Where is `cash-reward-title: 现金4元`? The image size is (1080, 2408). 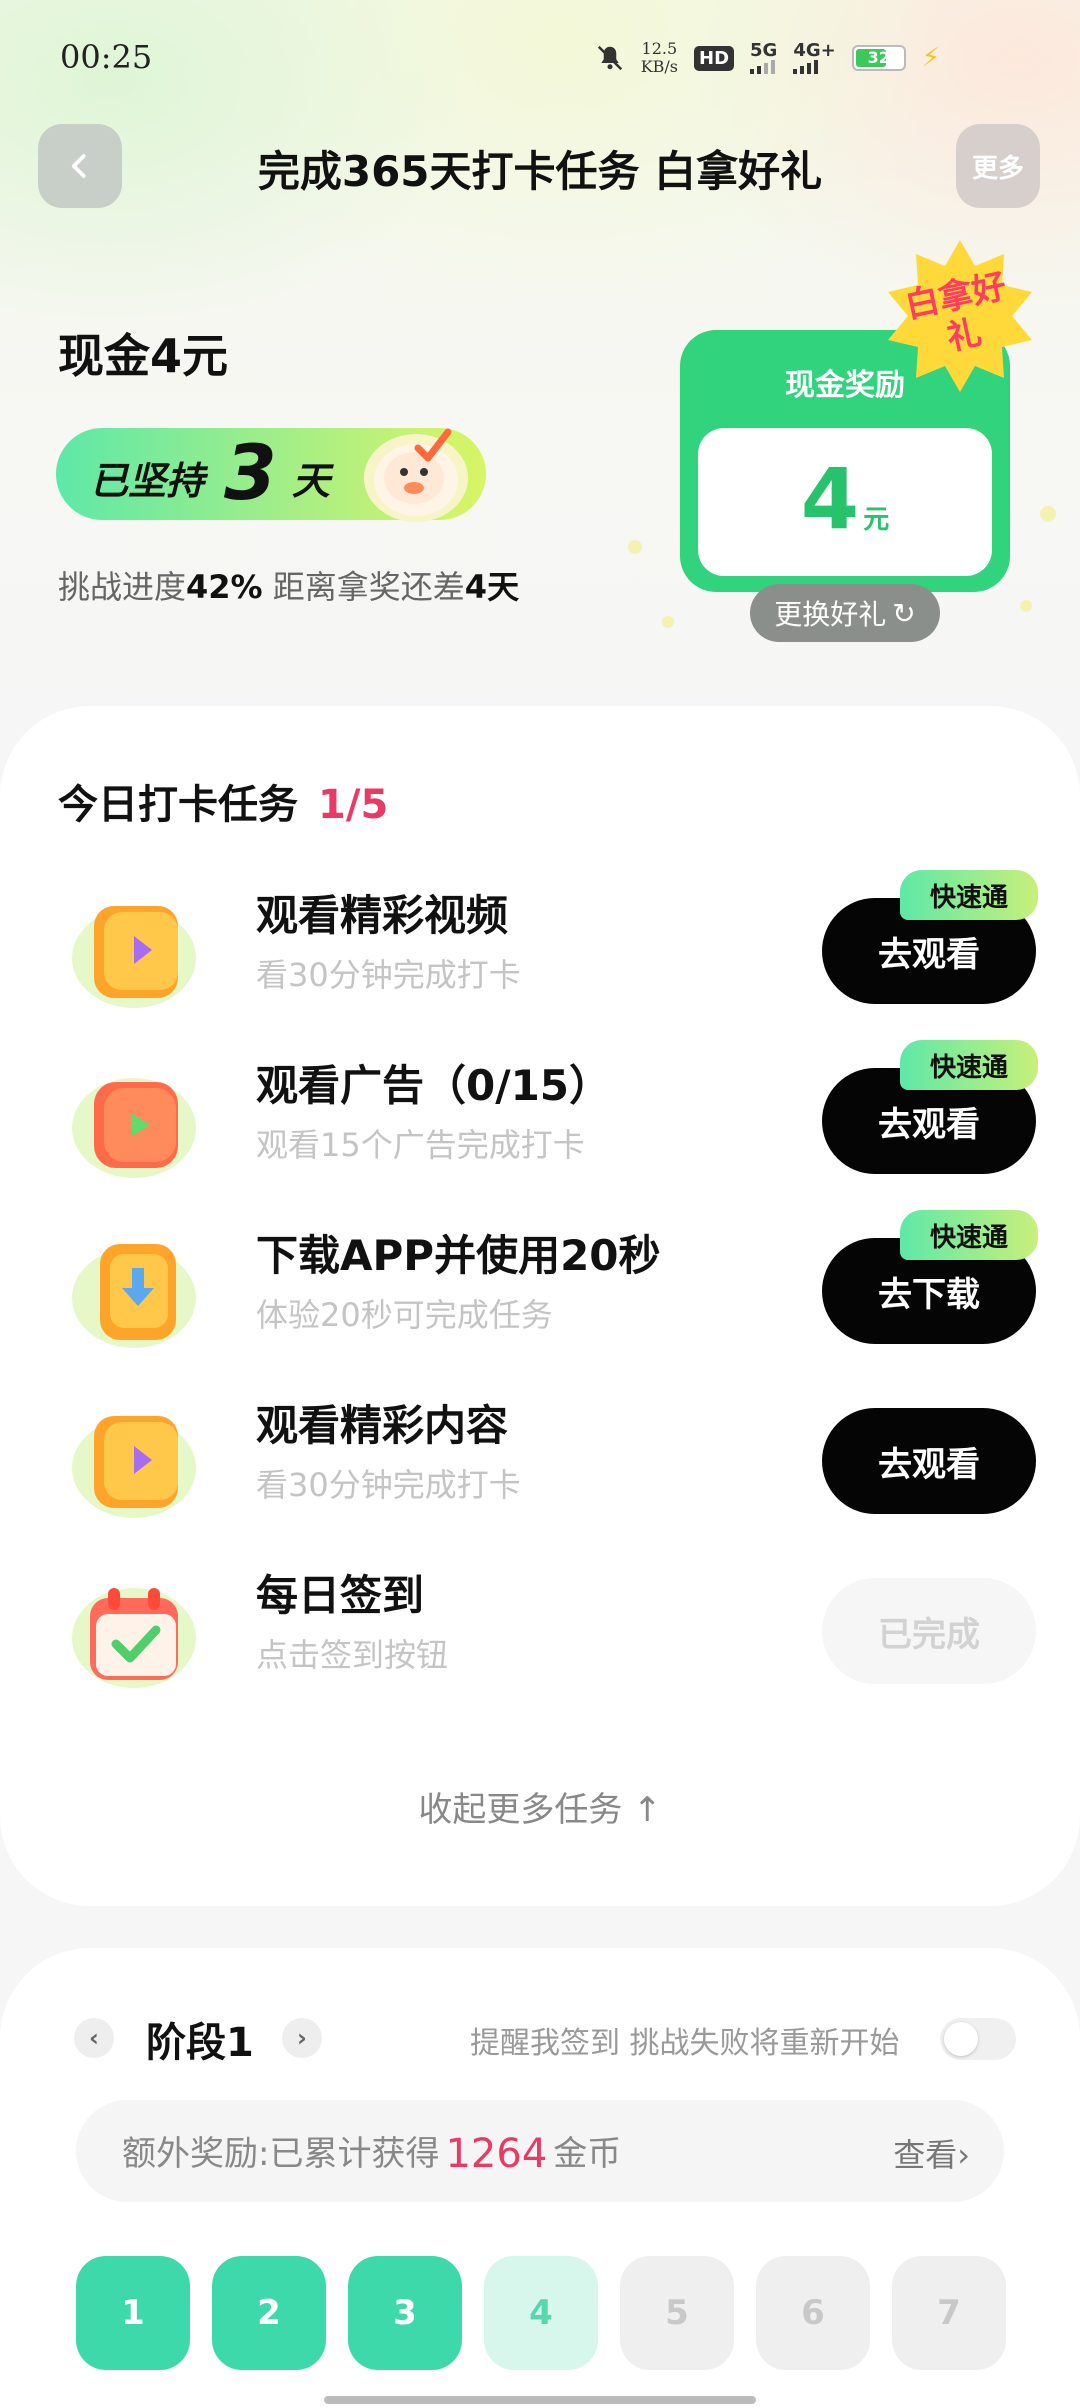
cash-reward-title: 现金4元 is located at coordinates (143, 356).